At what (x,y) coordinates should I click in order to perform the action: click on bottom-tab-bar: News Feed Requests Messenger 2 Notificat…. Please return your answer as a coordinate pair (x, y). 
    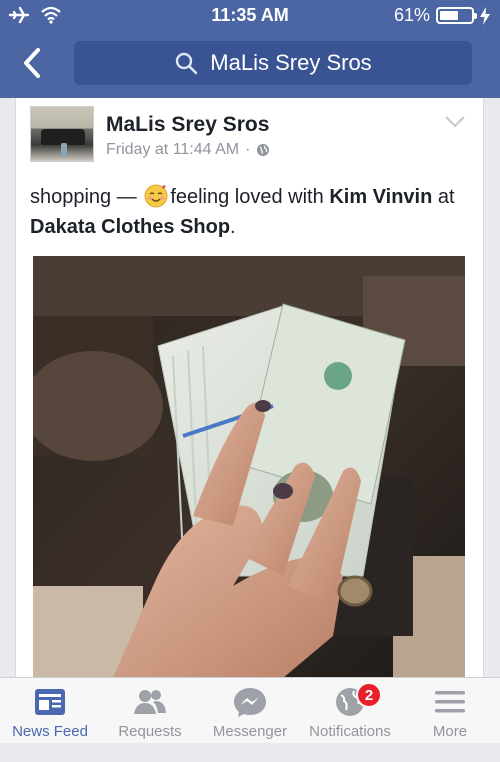
    Looking at the image, I should click on (250, 710).